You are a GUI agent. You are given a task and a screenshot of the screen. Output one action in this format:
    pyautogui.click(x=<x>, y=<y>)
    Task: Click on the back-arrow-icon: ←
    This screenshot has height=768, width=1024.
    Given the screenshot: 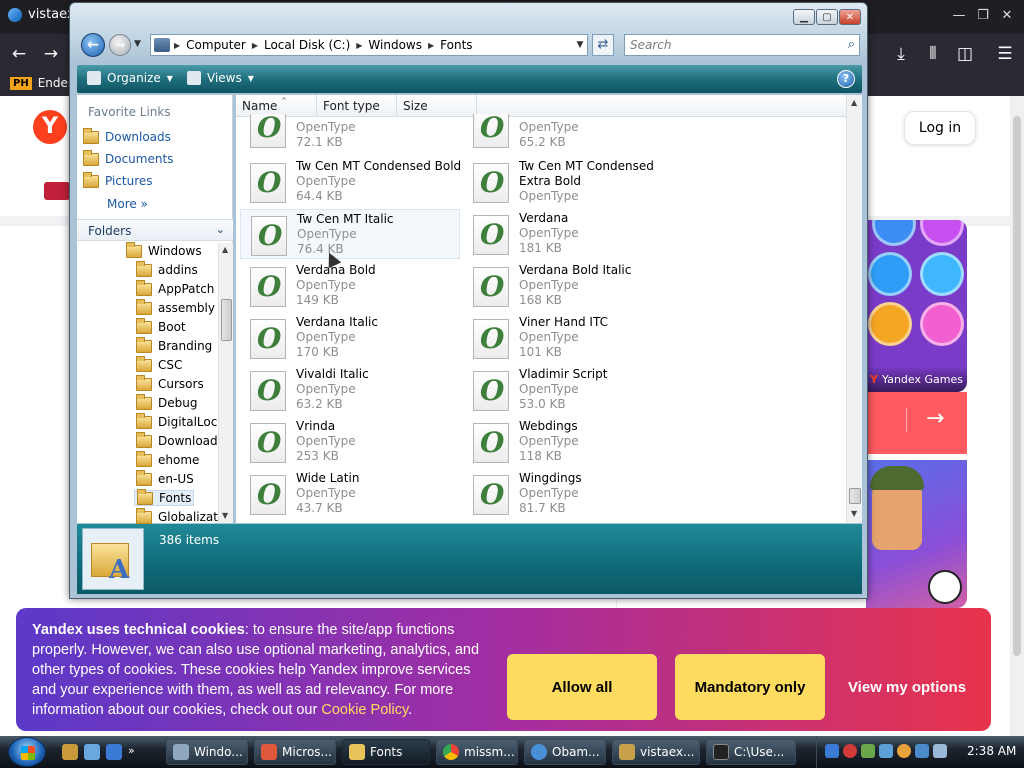 What is the action you would take?
    pyautogui.click(x=19, y=54)
    